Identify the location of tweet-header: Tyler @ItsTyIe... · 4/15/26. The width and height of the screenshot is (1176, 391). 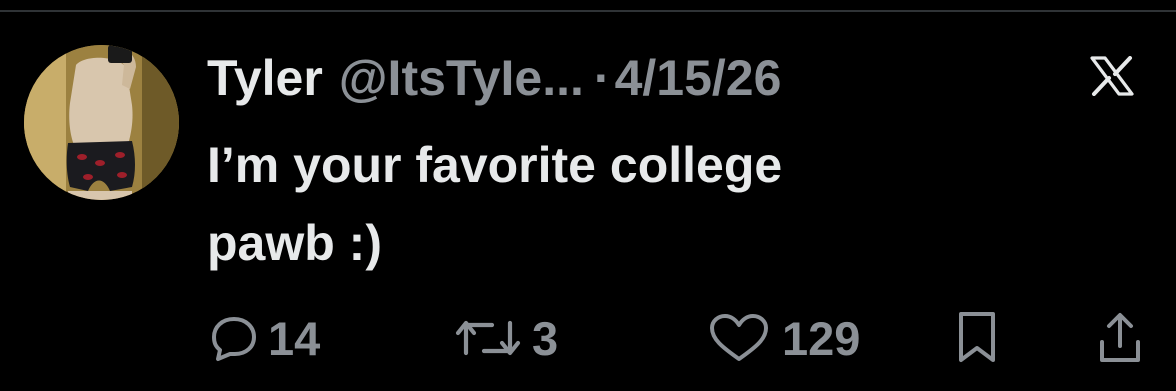
(494, 78).